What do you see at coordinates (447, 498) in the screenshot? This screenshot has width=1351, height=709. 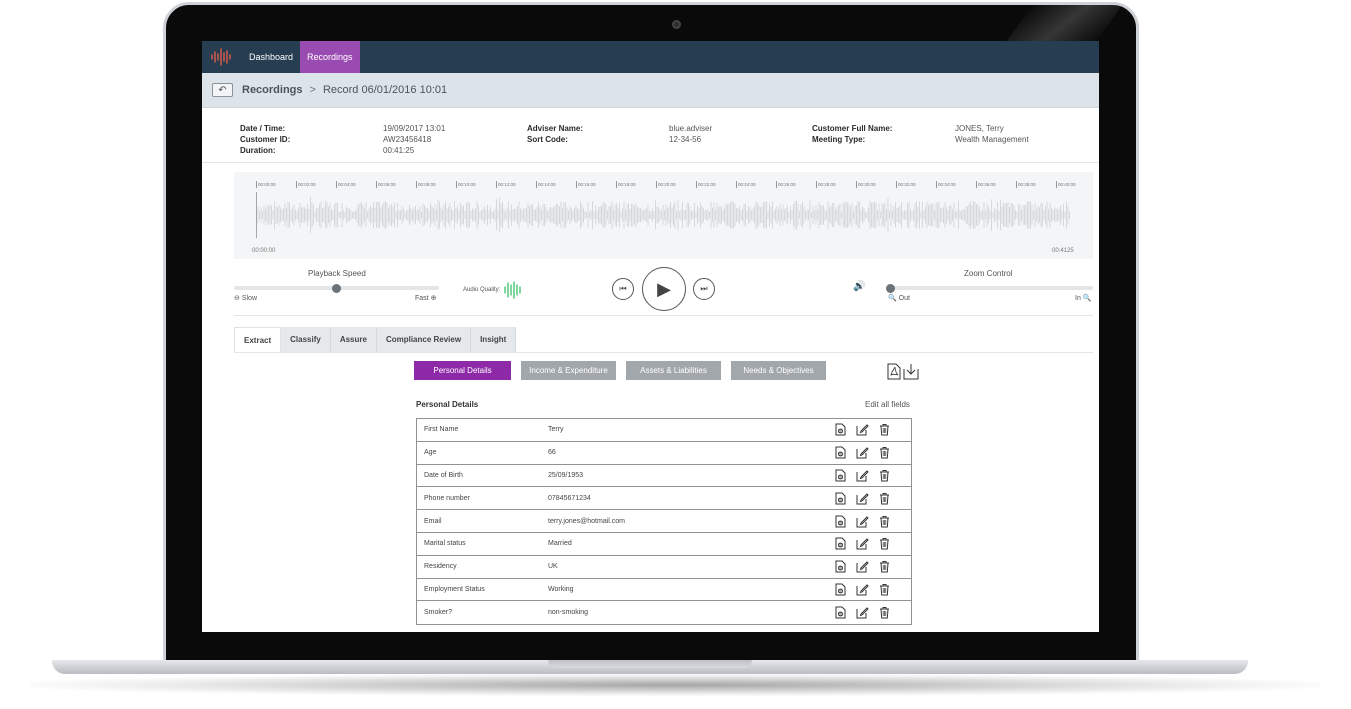 I see `field-label: Phone number` at bounding box center [447, 498].